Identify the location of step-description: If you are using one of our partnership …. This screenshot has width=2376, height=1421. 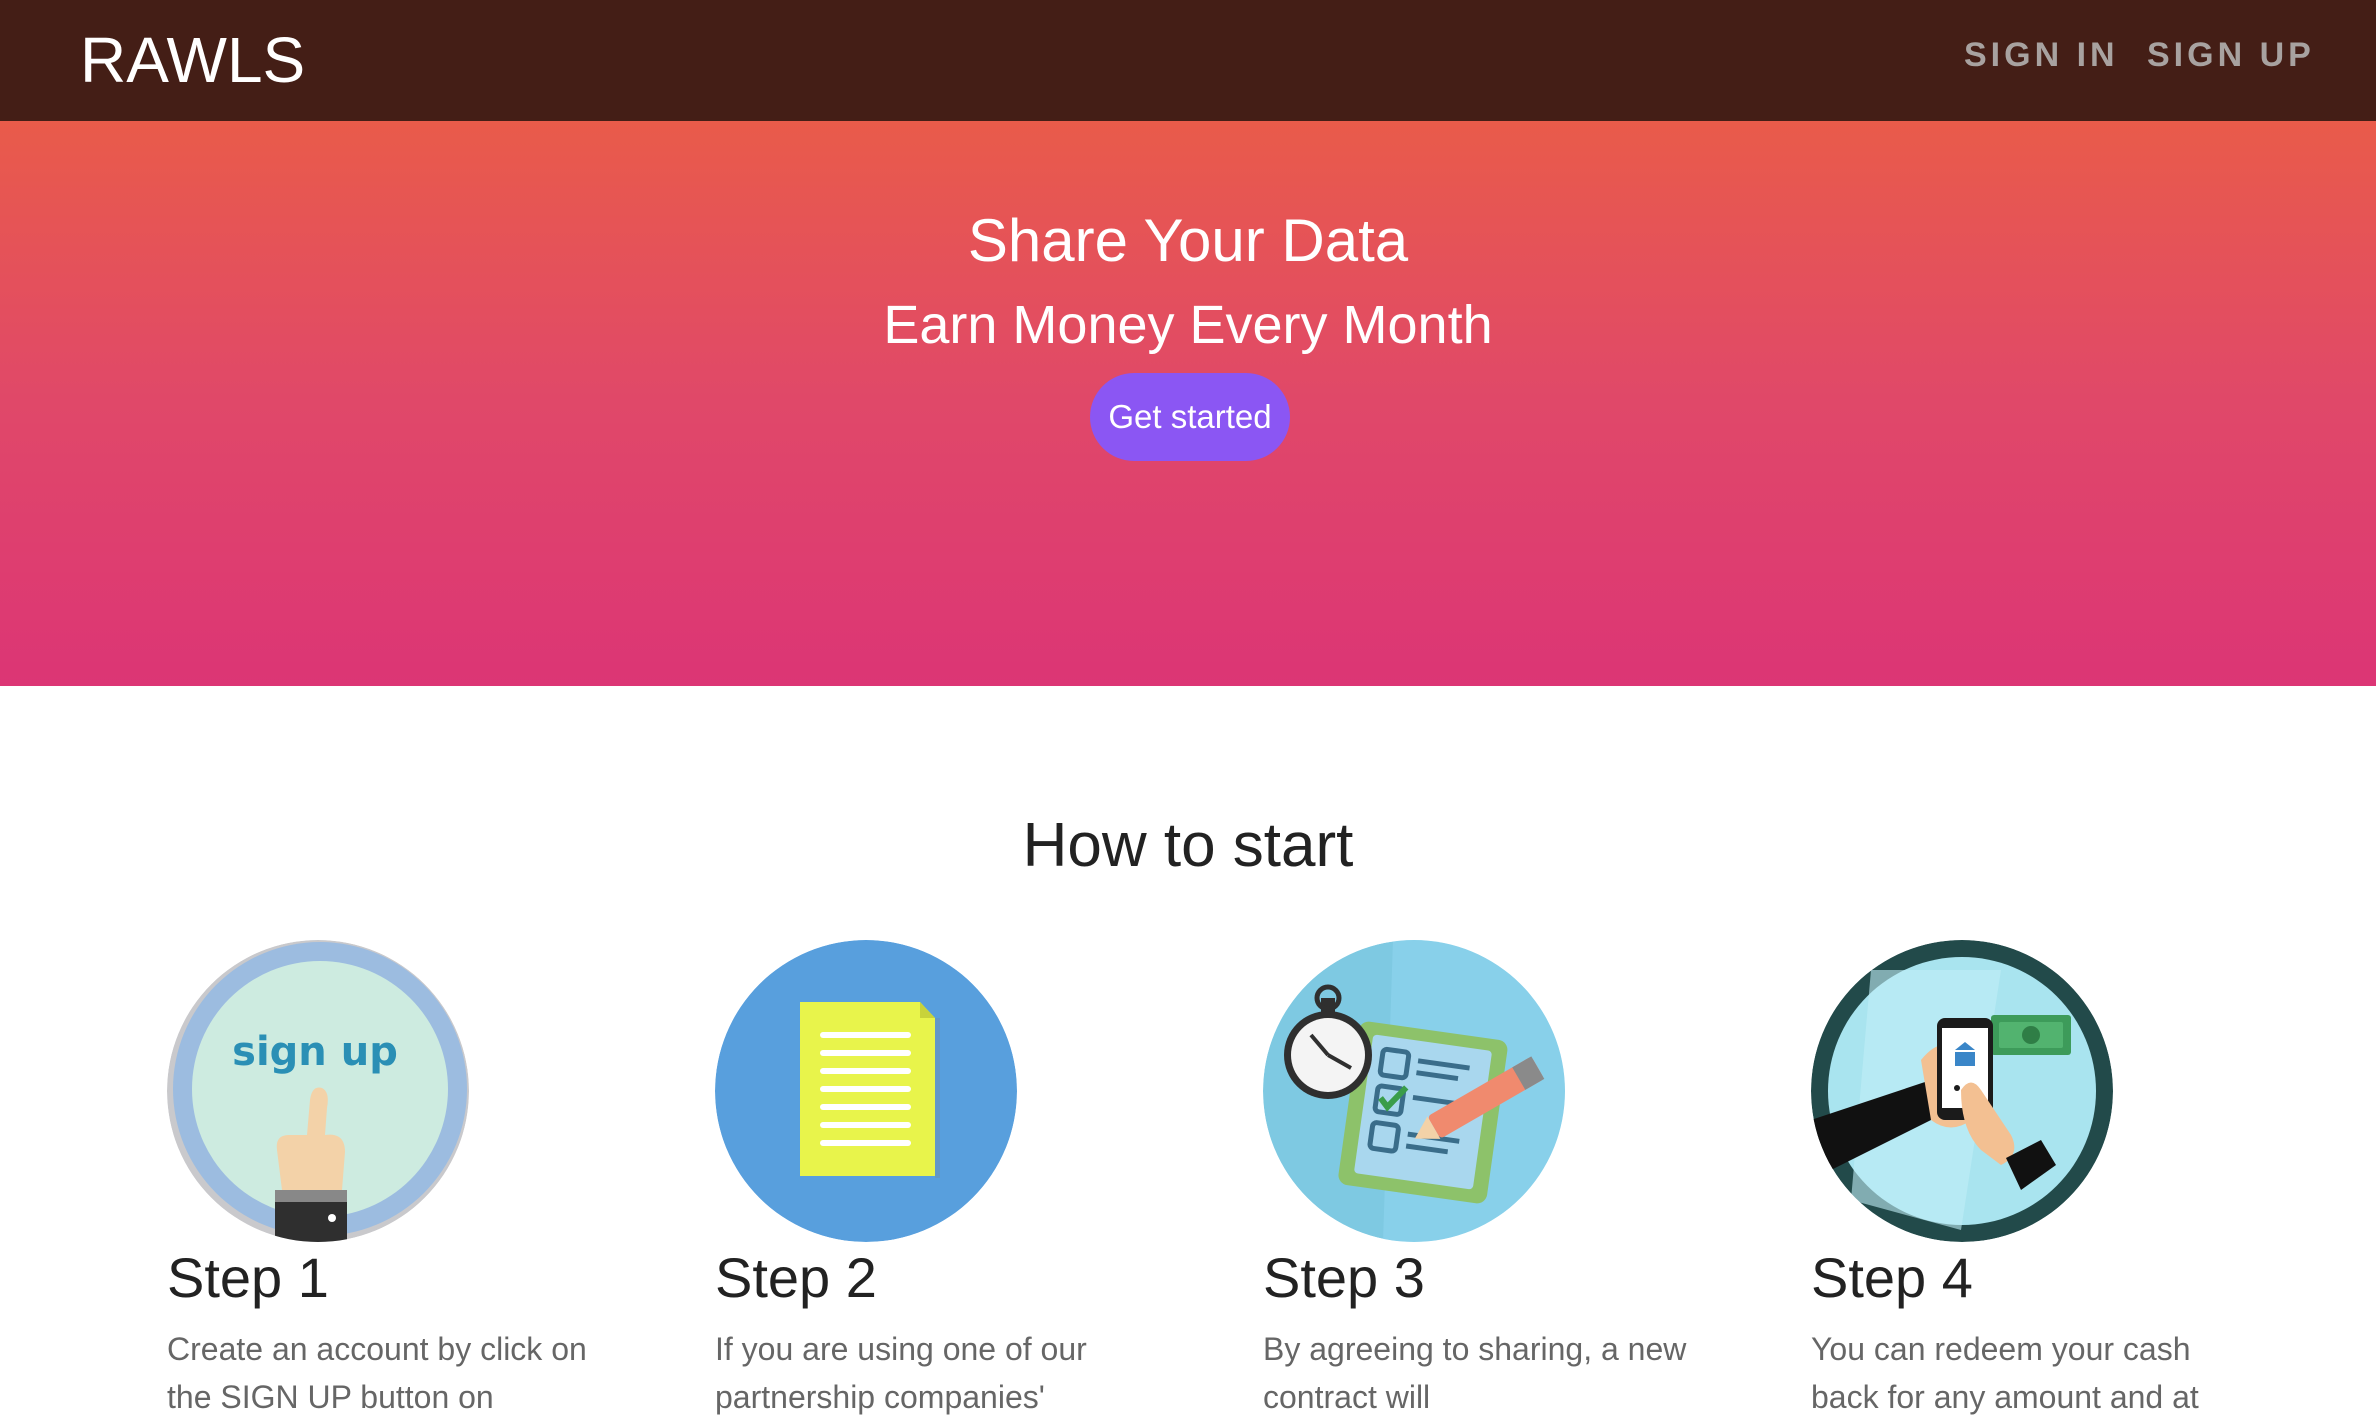
(901, 1373).